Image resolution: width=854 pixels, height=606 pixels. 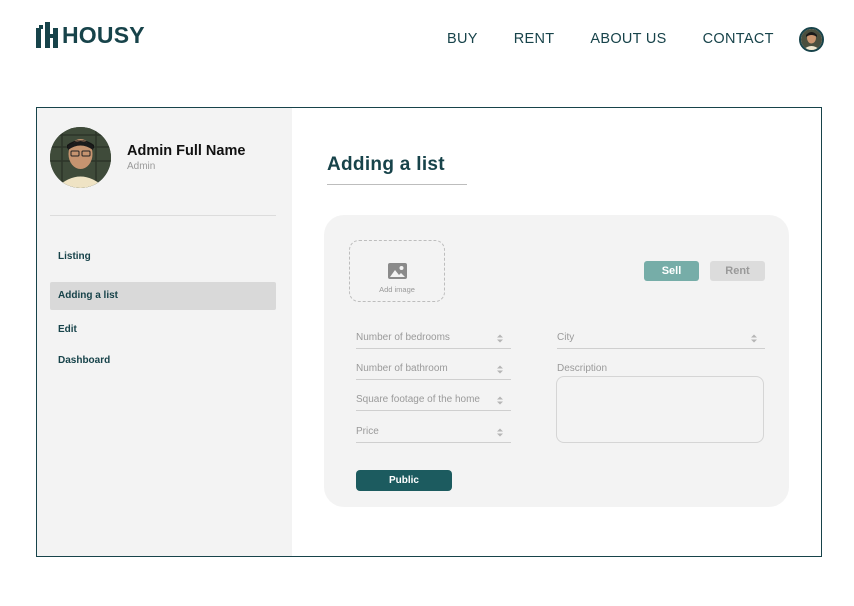 I want to click on bathroom-field: Number of bathroom, so click(x=433, y=371).